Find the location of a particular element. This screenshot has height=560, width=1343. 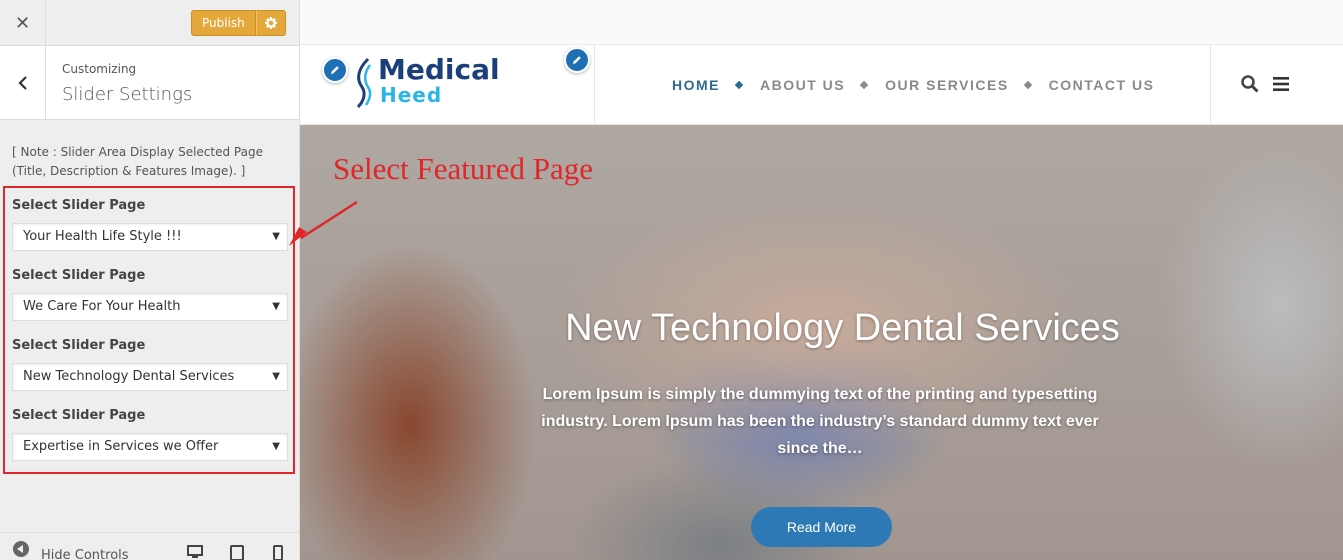

site-logo: Medical Heed is located at coordinates (447, 85).